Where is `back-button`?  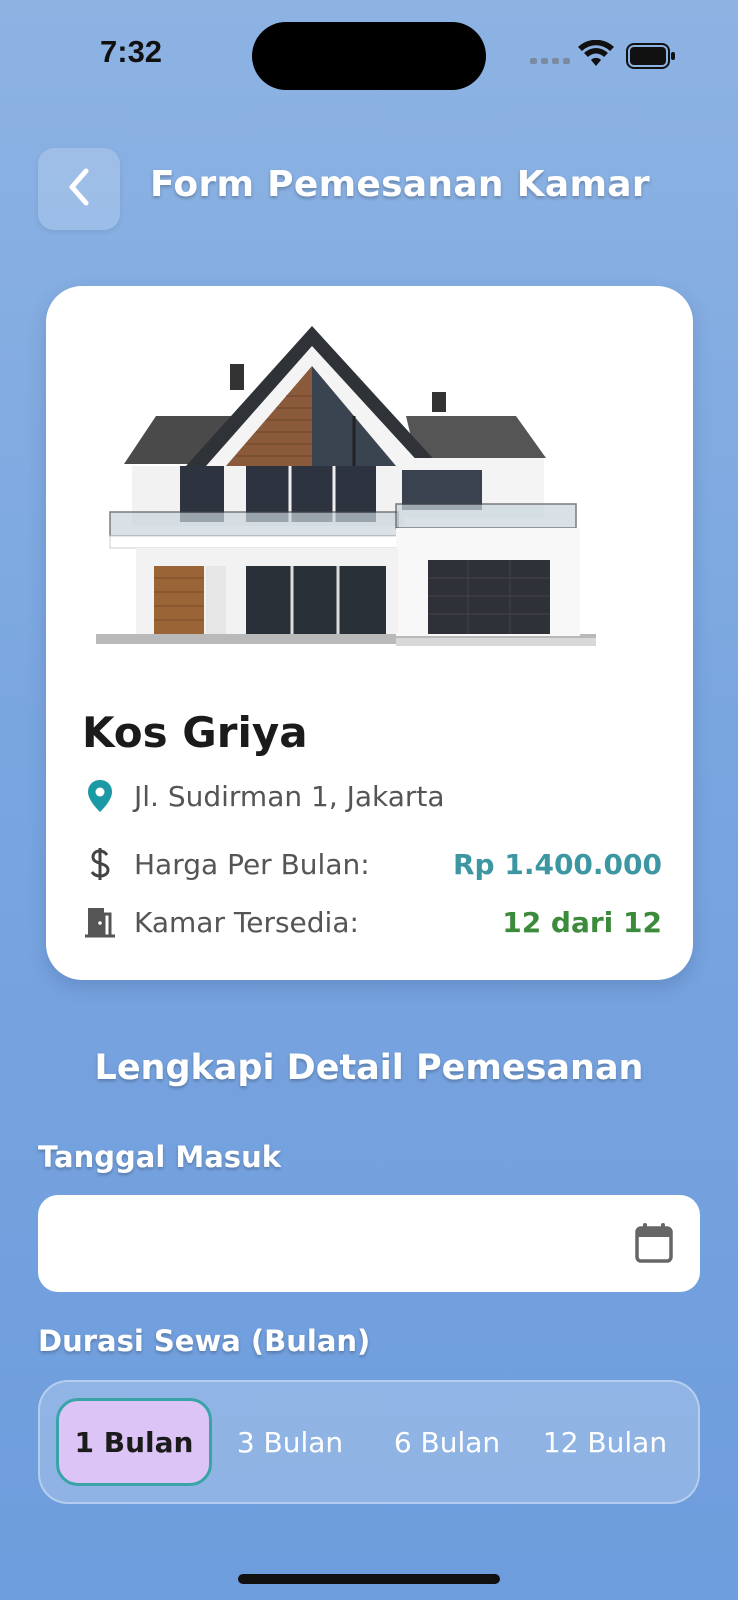 back-button is located at coordinates (79, 189).